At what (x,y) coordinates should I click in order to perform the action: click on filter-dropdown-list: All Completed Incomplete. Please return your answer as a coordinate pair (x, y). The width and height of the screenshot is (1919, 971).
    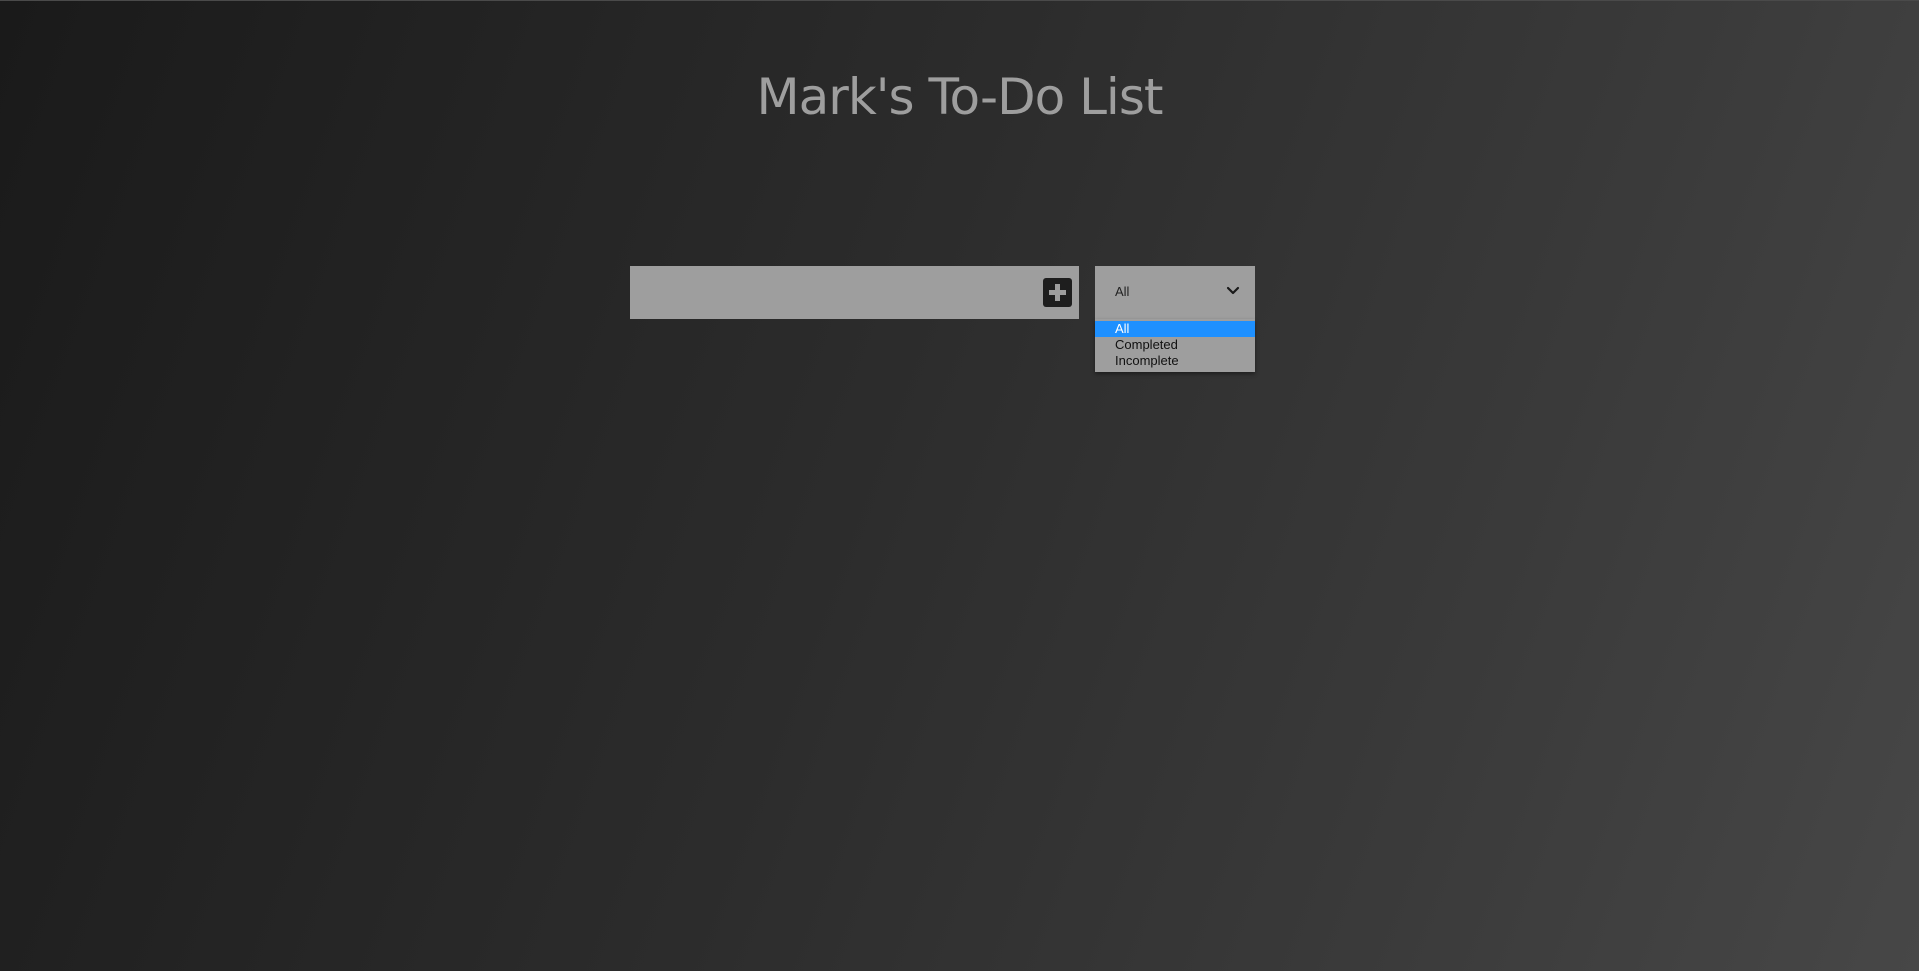
    Looking at the image, I should click on (1175, 345).